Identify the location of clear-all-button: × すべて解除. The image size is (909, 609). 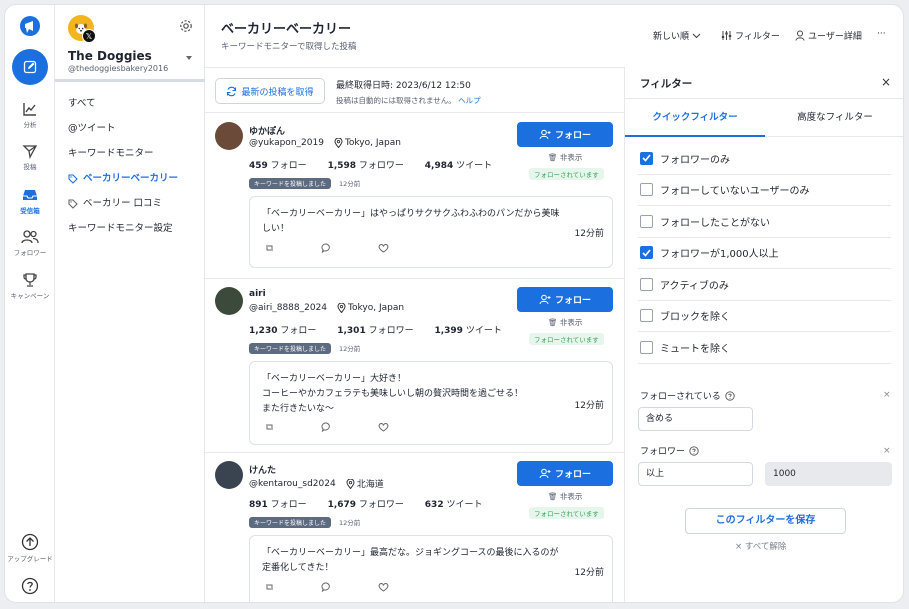
(760, 546).